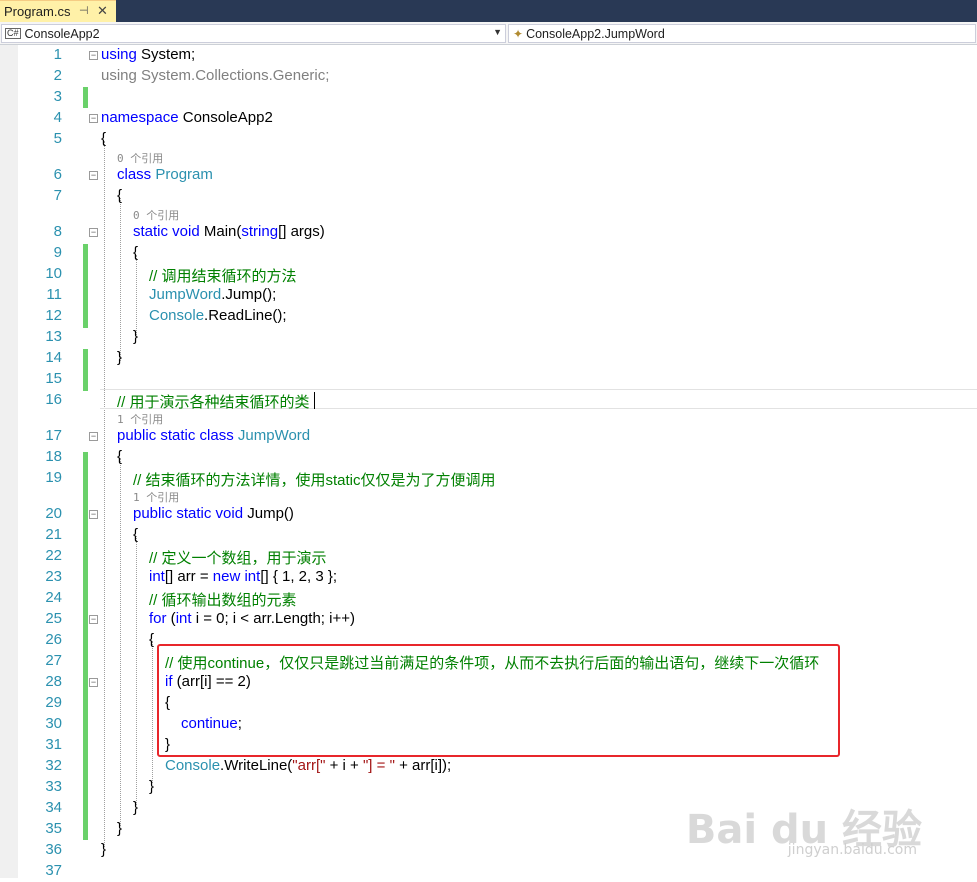  I want to click on class-icon: ✦, so click(518, 33).